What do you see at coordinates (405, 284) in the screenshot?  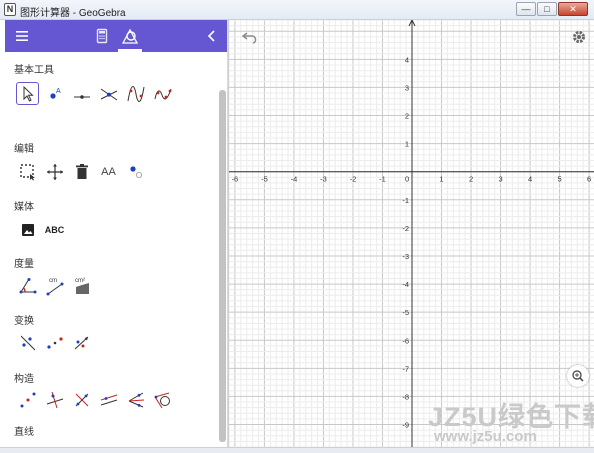 I see `y-tick-label: -4` at bounding box center [405, 284].